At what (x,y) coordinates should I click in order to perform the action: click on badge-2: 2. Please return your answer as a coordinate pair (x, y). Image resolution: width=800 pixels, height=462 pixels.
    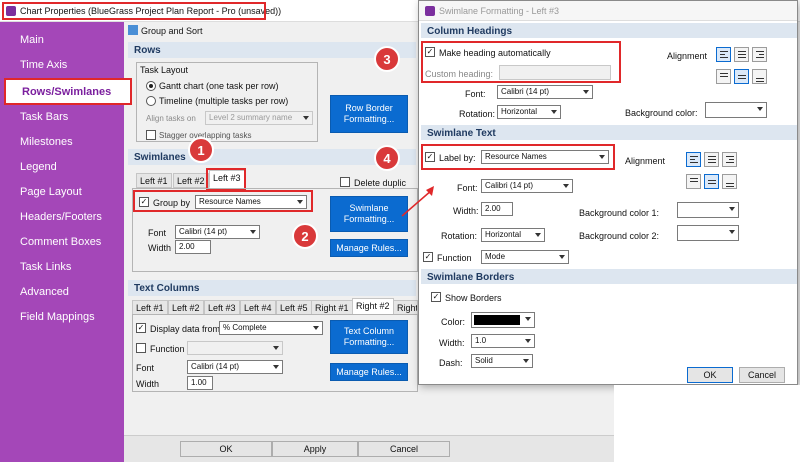
    Looking at the image, I should click on (305, 236).